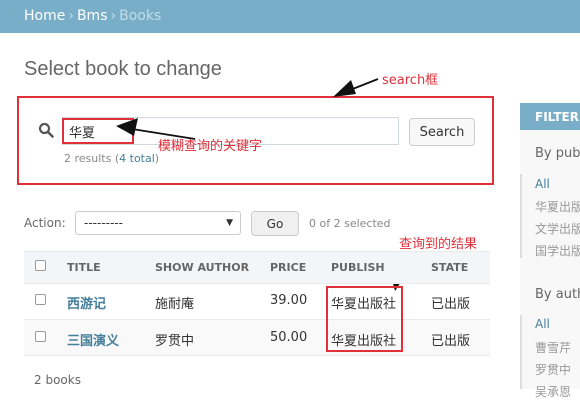  What do you see at coordinates (557, 153) in the screenshot?
I see `filter-section-publish: By publish` at bounding box center [557, 153].